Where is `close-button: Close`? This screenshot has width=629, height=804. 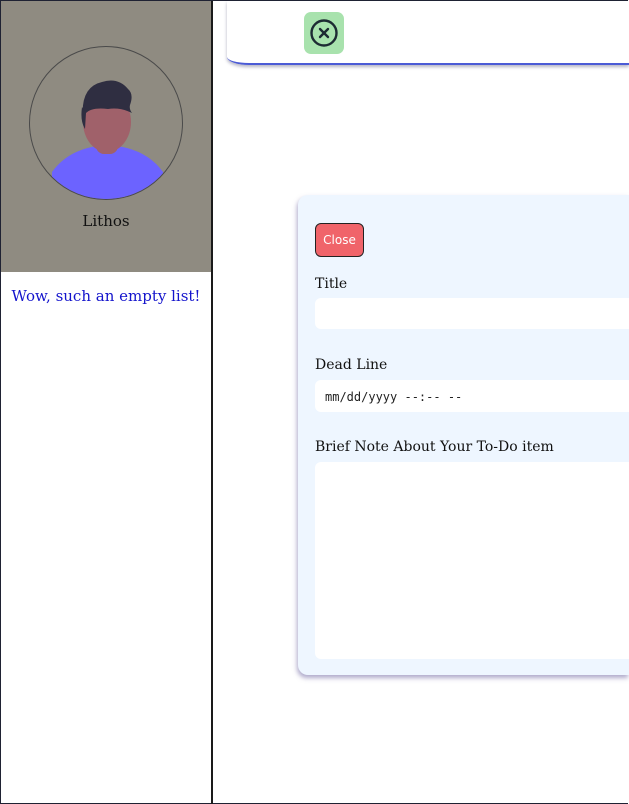 close-button: Close is located at coordinates (339, 240).